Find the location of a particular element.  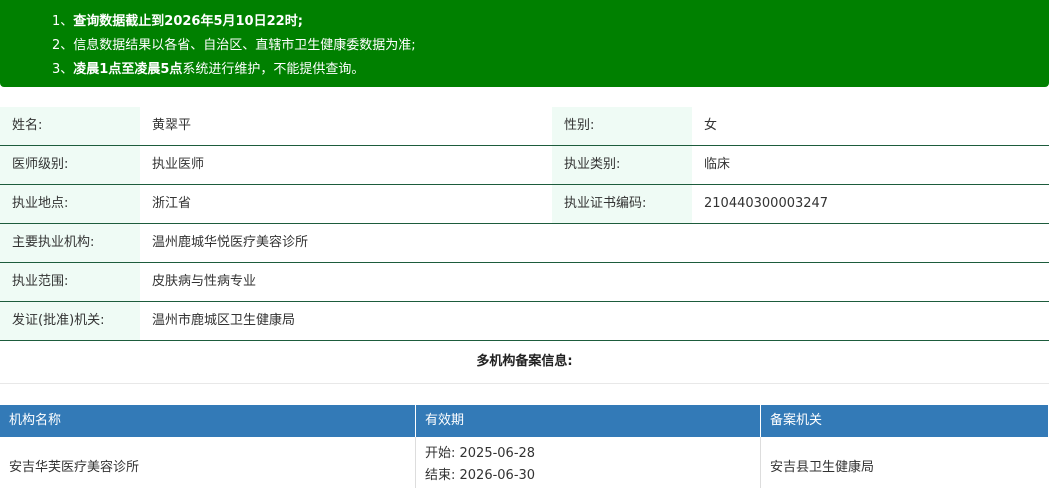

category-label: 执业类别: is located at coordinates (622, 165).